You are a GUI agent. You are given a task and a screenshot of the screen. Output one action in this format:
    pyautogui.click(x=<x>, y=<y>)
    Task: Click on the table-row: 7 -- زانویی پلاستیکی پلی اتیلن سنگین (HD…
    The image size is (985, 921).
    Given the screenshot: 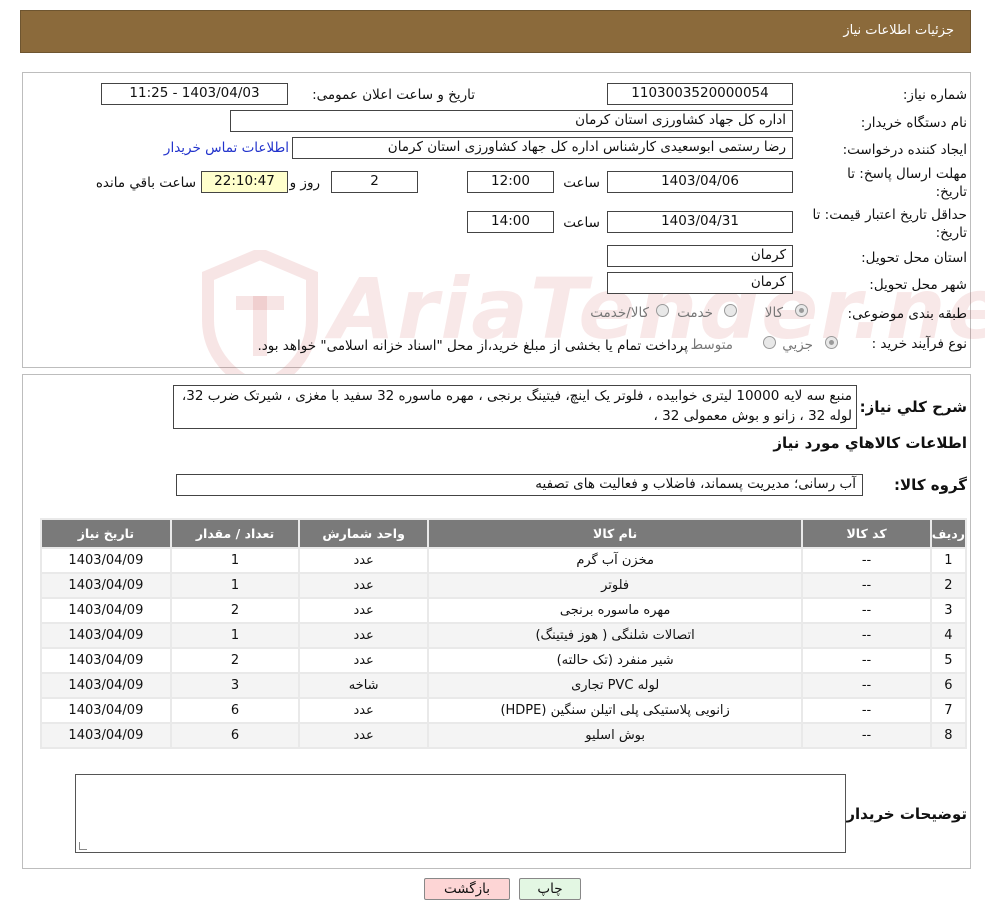 What is the action you would take?
    pyautogui.click(x=504, y=710)
    